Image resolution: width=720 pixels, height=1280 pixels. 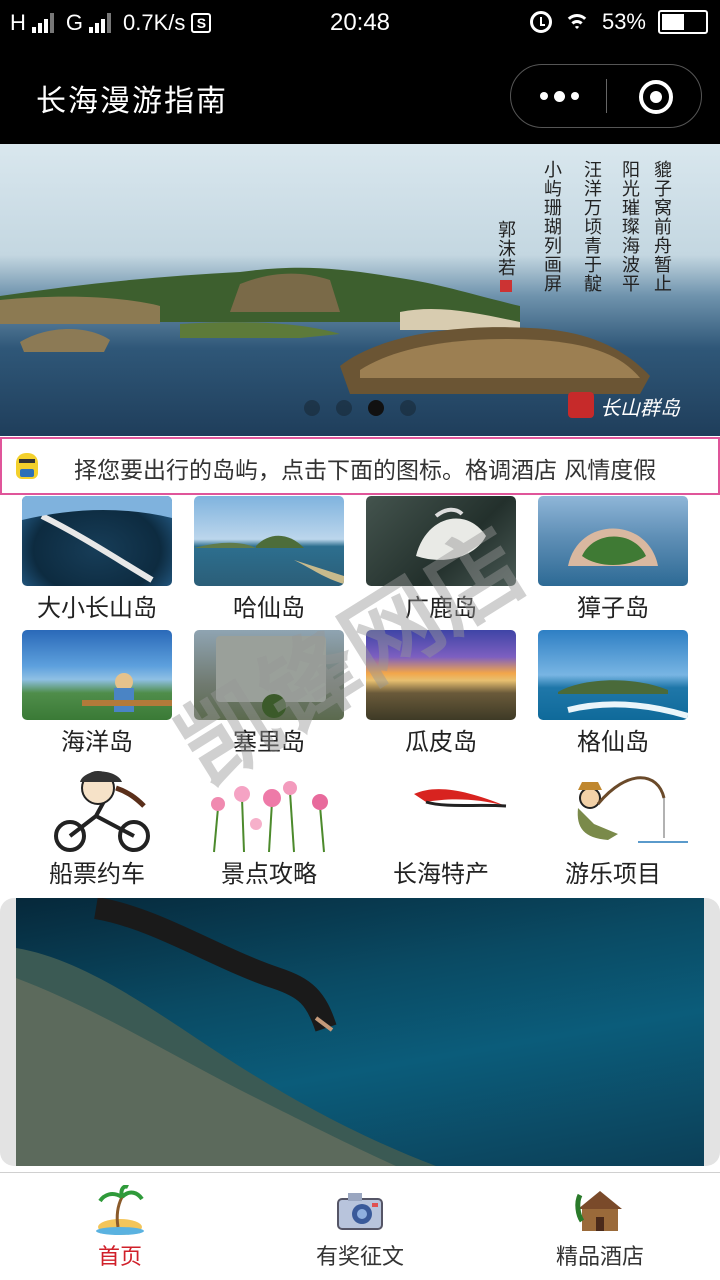 What do you see at coordinates (359, 1257) in the screenshot?
I see `tab-label: 有奖征文` at bounding box center [359, 1257].